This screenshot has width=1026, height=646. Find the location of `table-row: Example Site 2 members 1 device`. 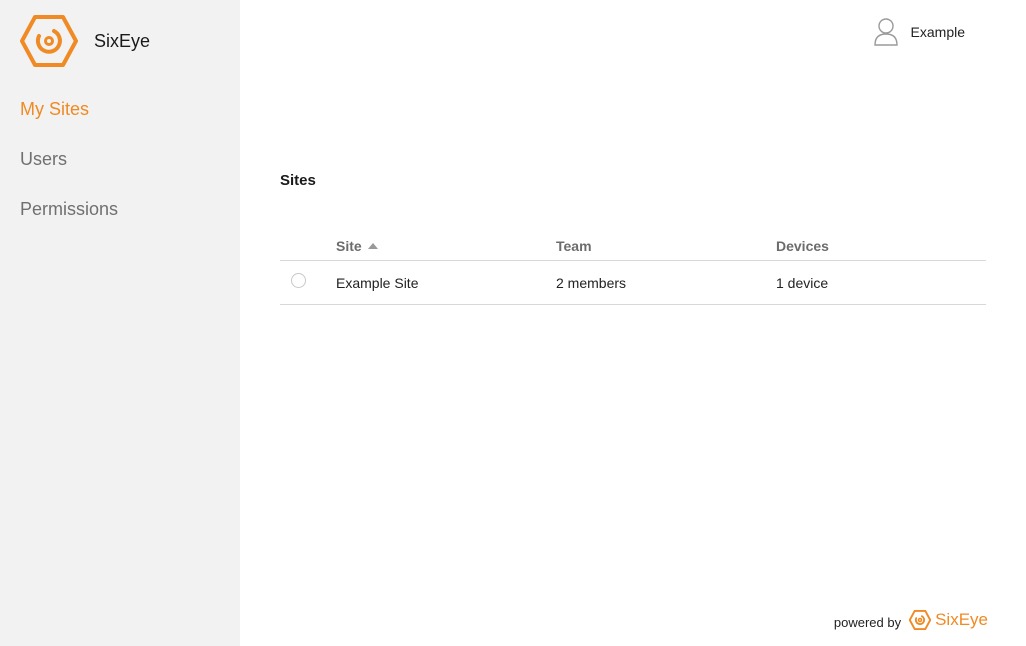

table-row: Example Site 2 members 1 device is located at coordinates (633, 283).